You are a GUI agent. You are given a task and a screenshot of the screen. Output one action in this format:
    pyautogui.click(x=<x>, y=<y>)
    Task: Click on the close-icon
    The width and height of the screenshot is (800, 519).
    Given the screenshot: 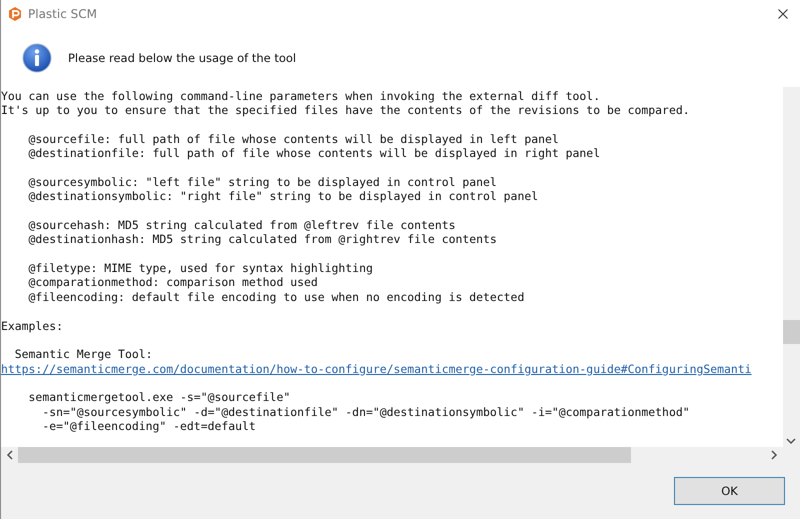 What is the action you would take?
    pyautogui.click(x=783, y=14)
    